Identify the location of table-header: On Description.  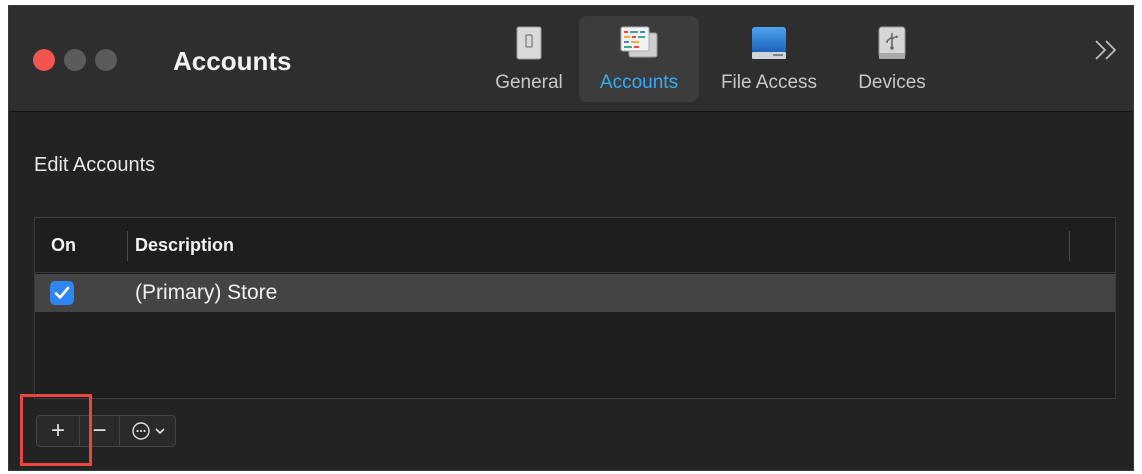
(575, 245).